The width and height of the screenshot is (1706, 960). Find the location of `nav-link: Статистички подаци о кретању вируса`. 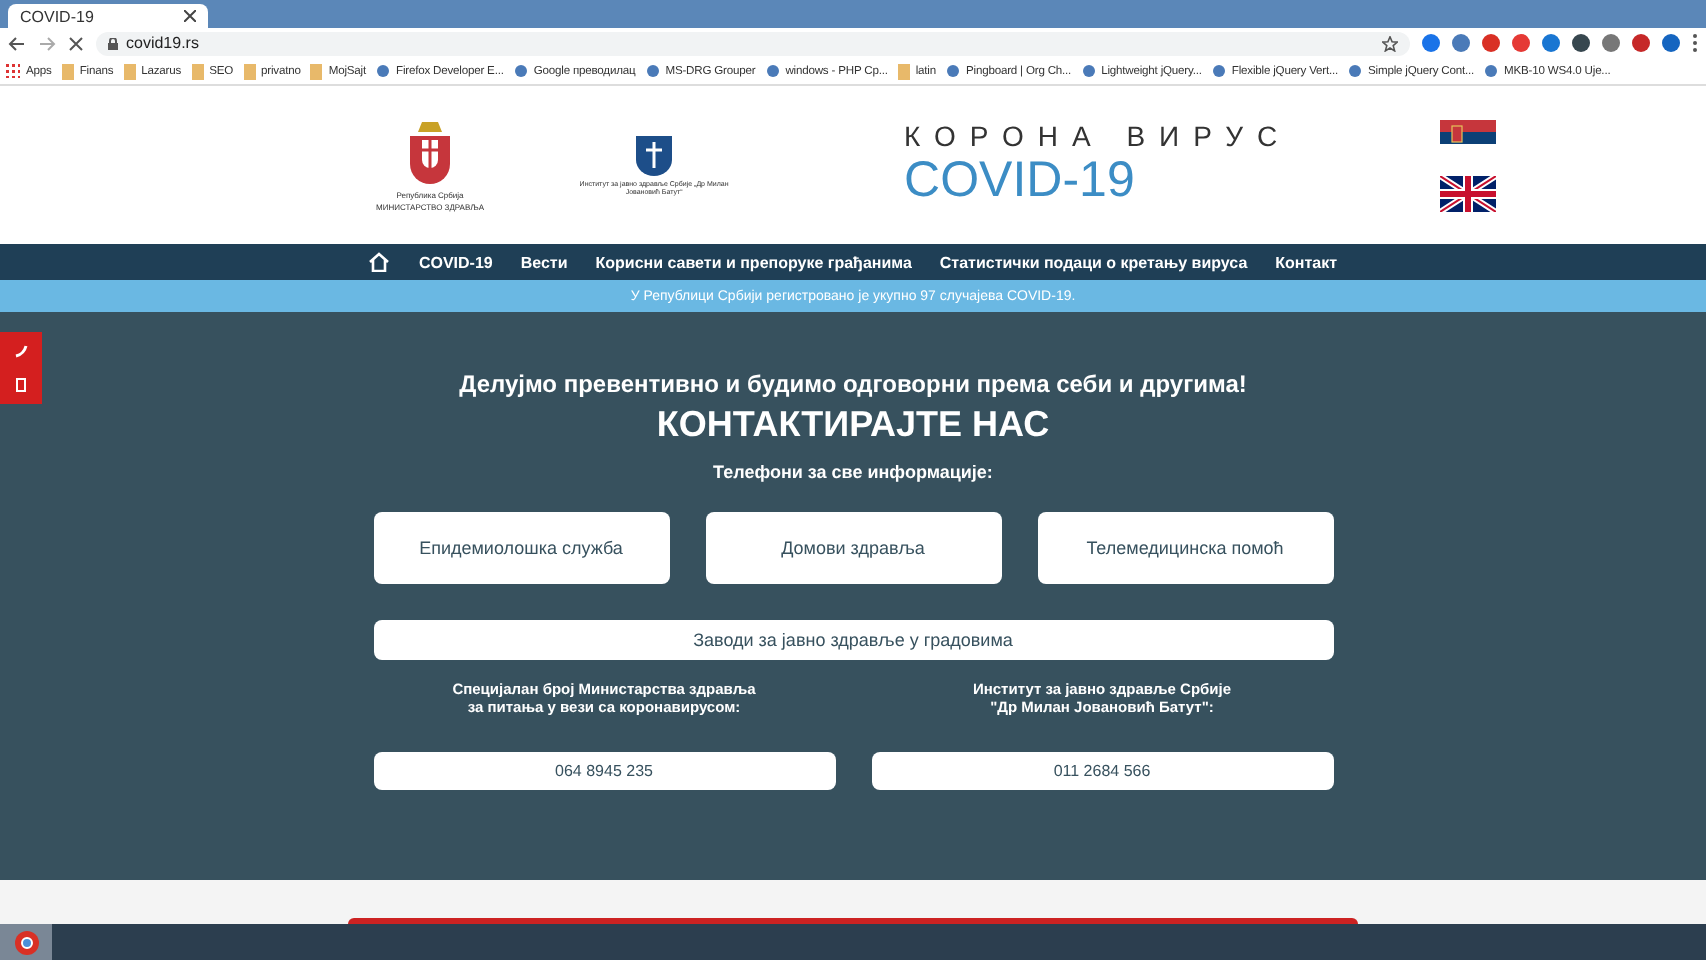

nav-link: Статистички подаци о кретању вируса is located at coordinates (1093, 262).